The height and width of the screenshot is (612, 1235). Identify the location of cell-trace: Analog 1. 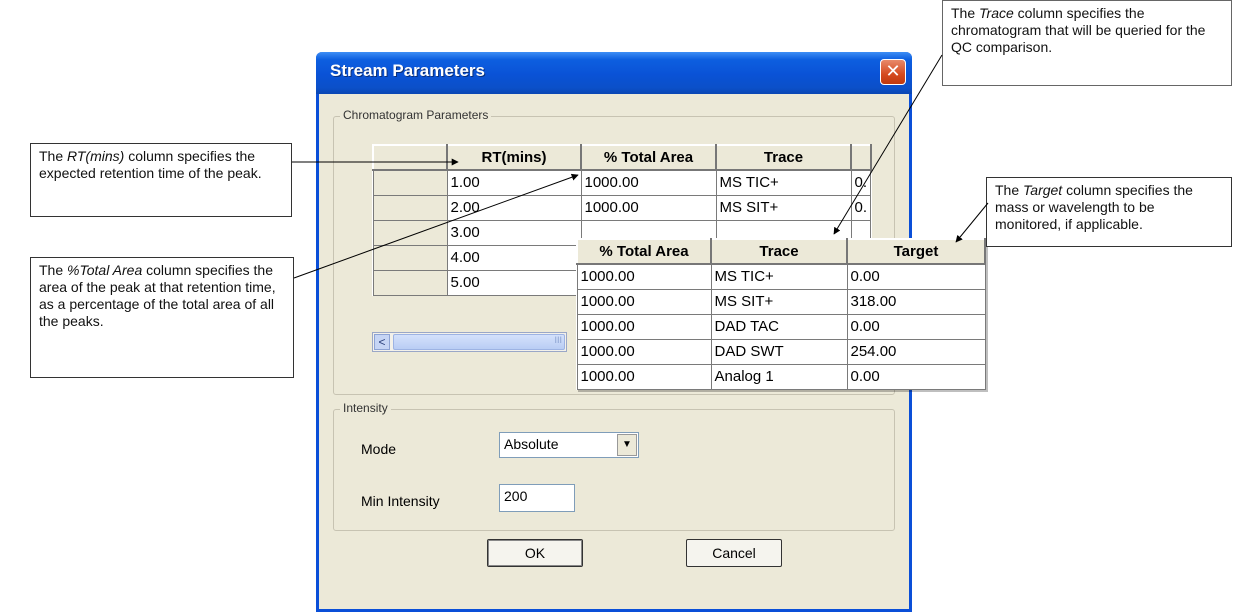
(779, 376).